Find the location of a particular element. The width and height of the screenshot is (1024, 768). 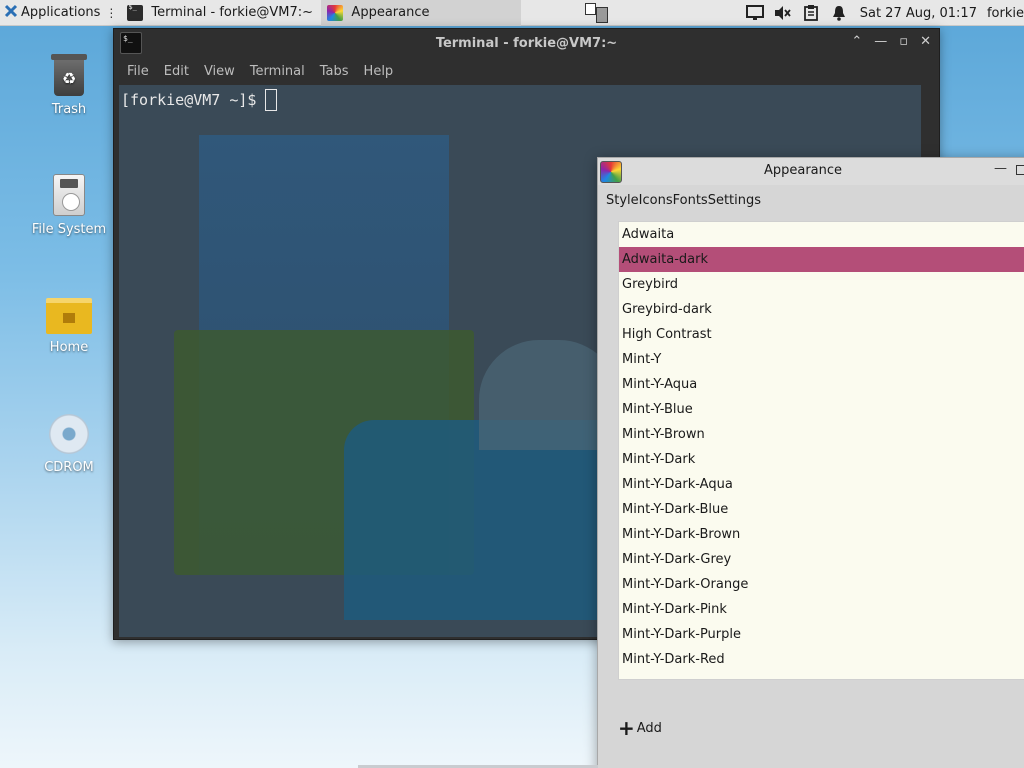

taskbar-item-appearance: Appearance is located at coordinates (421, 13).